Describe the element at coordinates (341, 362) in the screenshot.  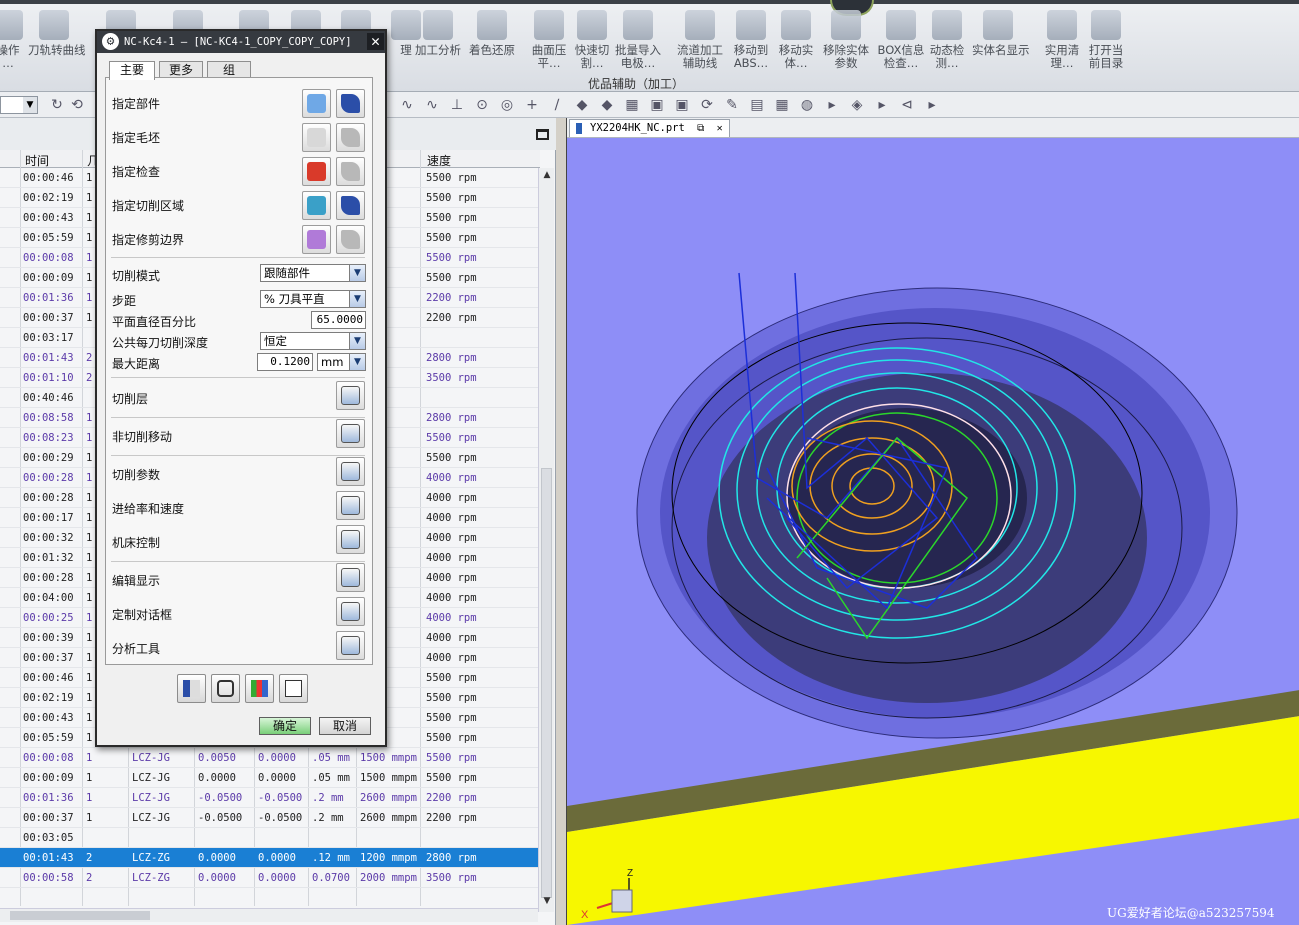
I see `max-distance-unit-select: mm ▼` at that location.